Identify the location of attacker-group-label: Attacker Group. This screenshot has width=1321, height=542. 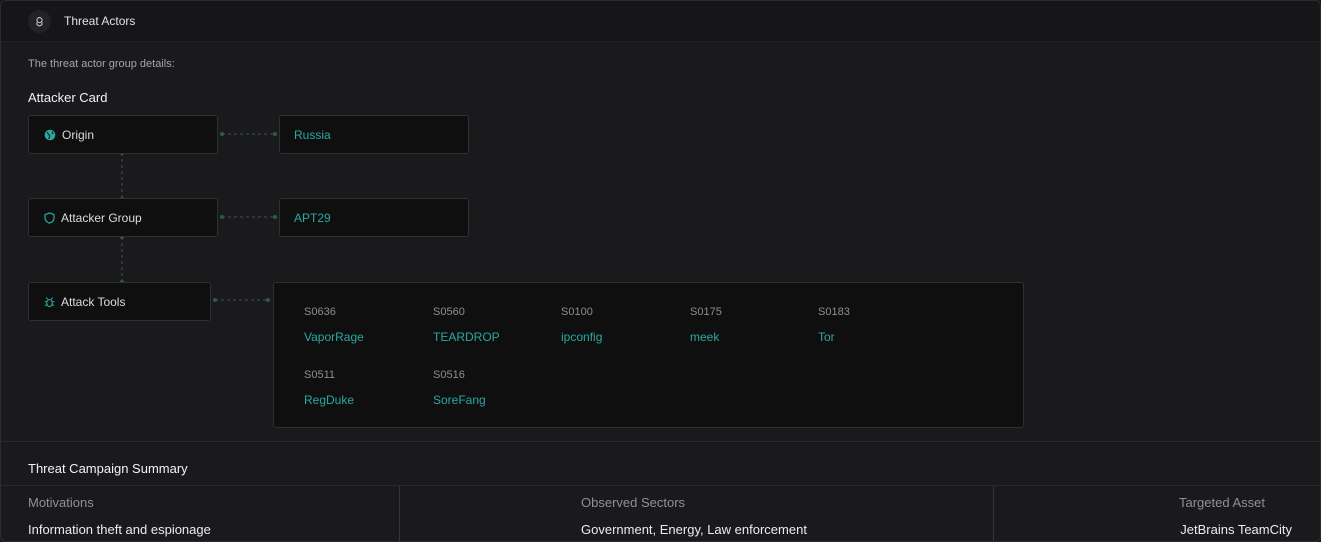
(101, 217).